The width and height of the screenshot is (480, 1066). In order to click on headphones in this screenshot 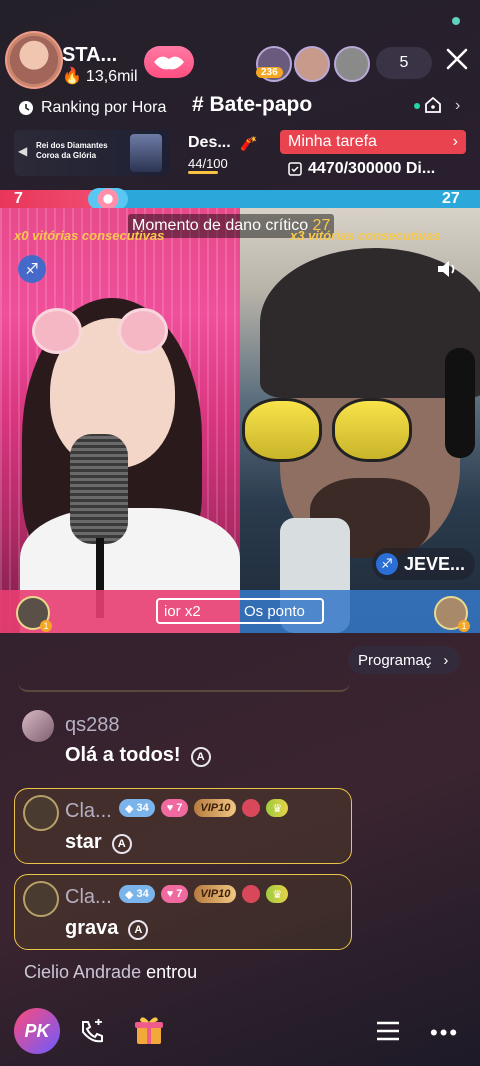, I will do `click(460, 403)`.